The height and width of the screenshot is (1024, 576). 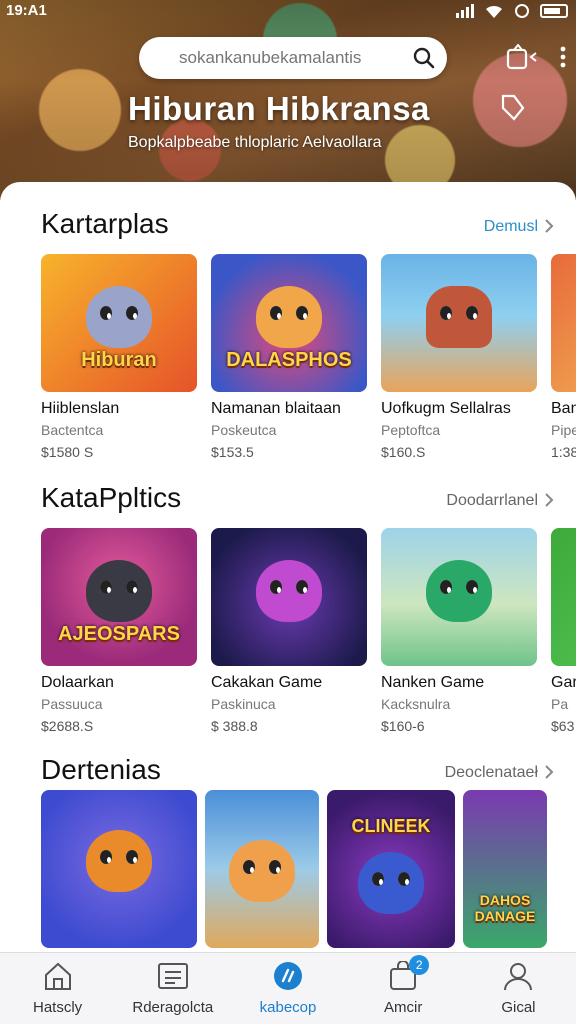 I want to click on share-icon, so click(x=522, y=57).